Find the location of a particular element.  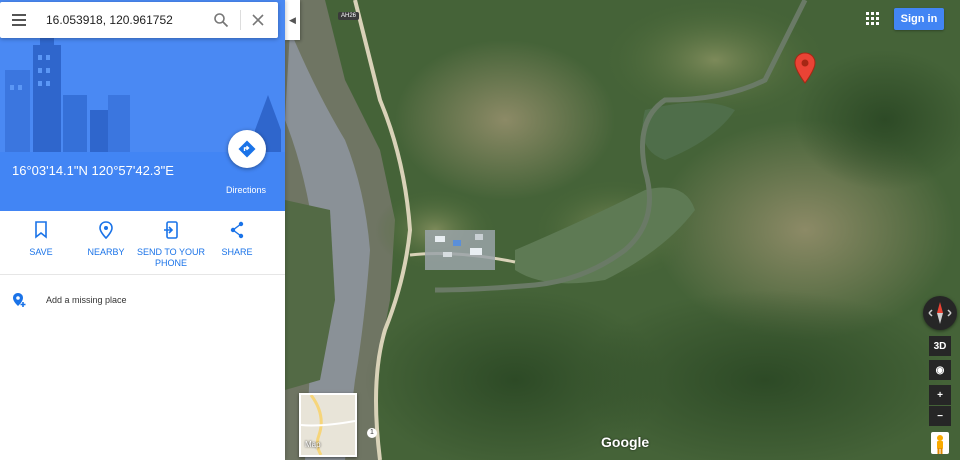

pegman-icon is located at coordinates (940, 444).